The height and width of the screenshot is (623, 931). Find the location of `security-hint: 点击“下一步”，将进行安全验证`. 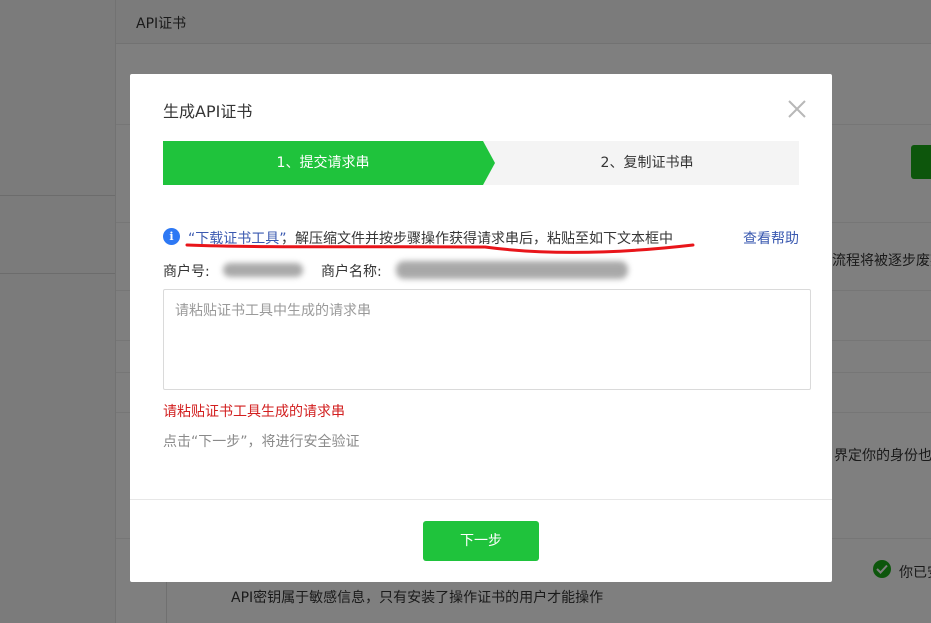

security-hint: 点击“下一步”，将进行安全验证 is located at coordinates (261, 442).